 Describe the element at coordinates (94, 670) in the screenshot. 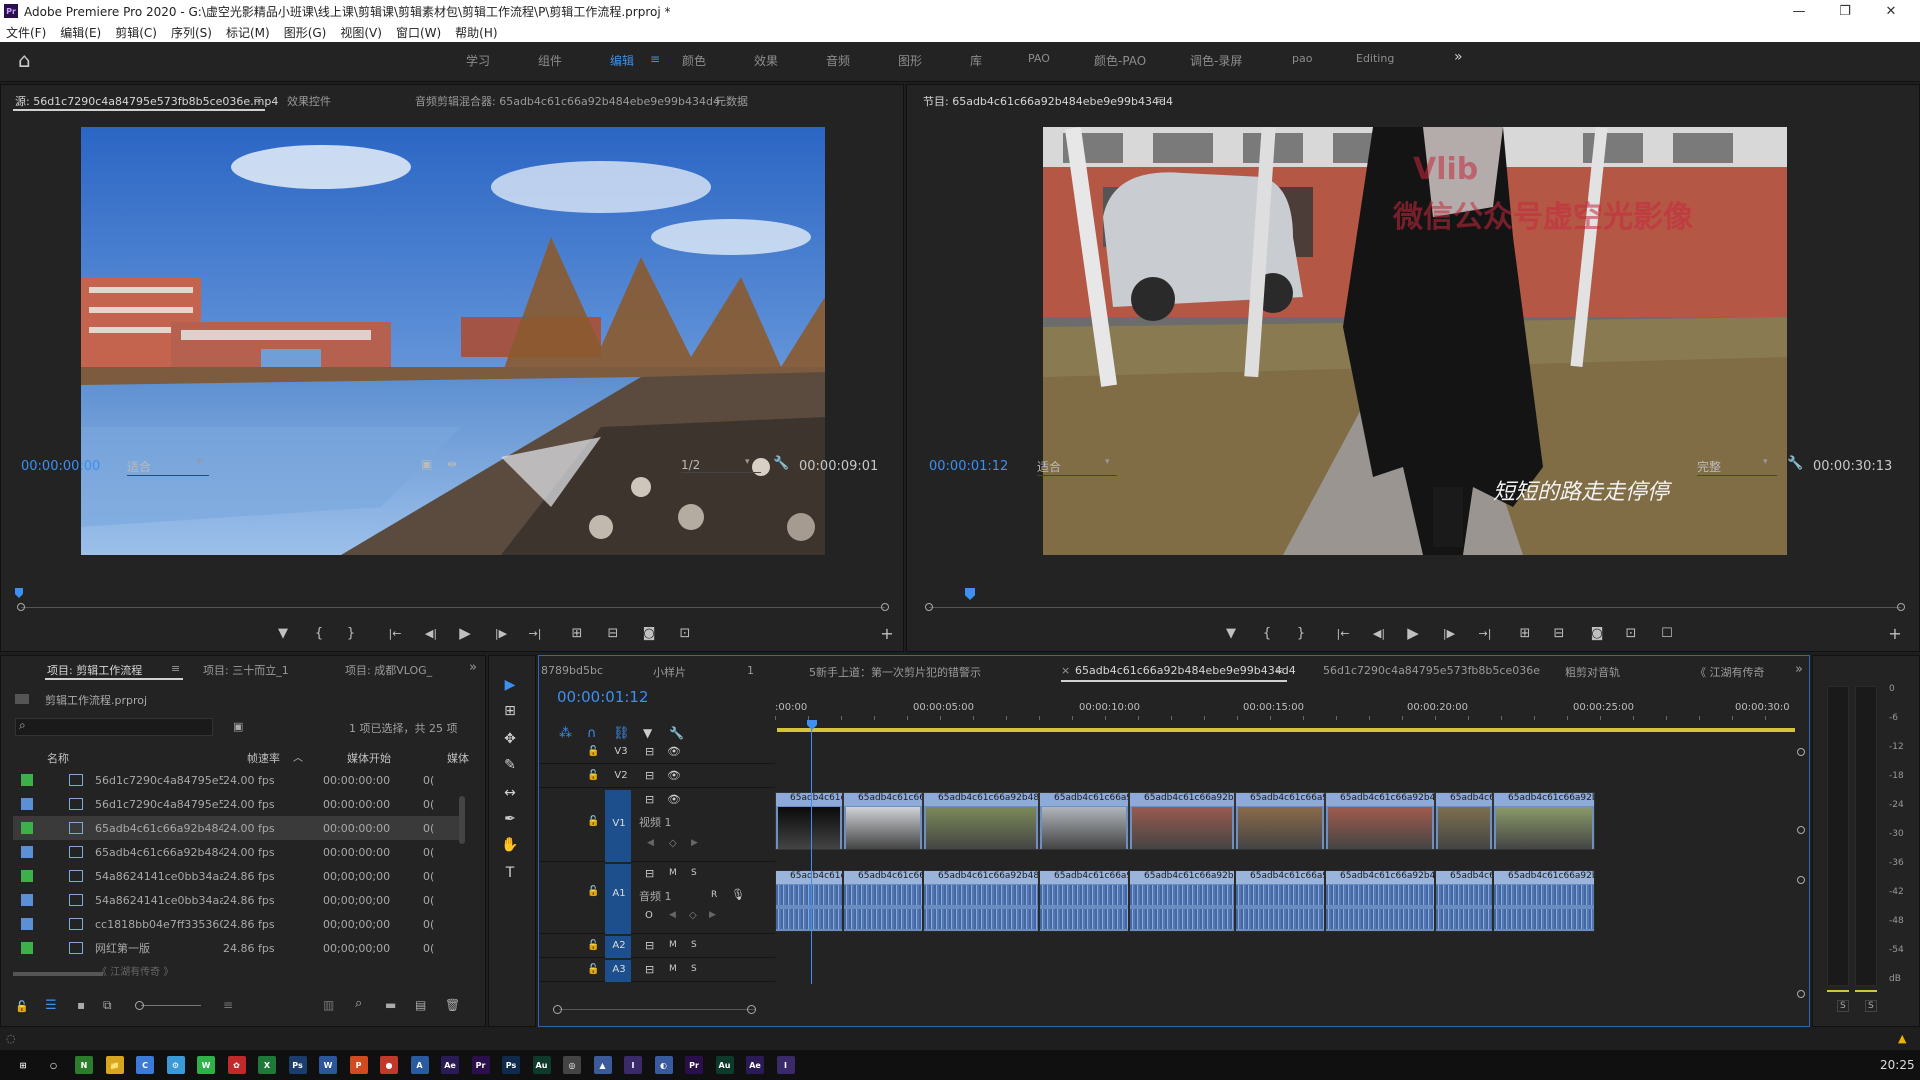

I see `tab-project-workflow: 项目: 剪辑工作流程` at that location.